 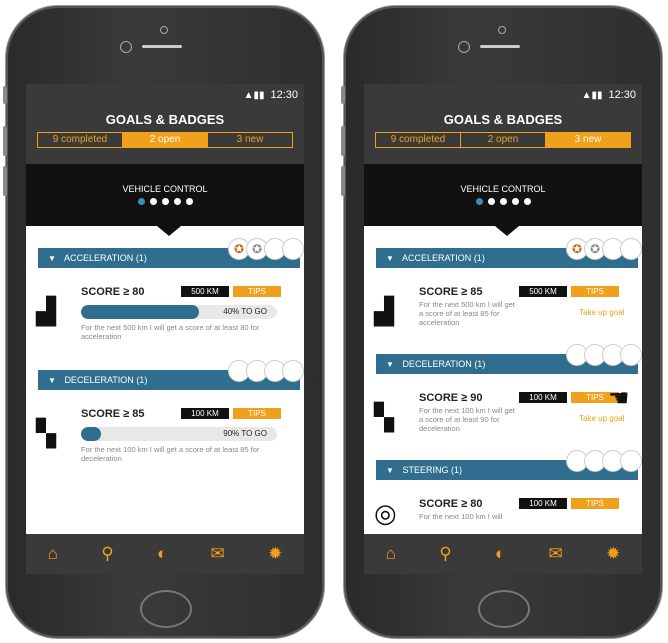 What do you see at coordinates (162, 46) in the screenshot?
I see `earpiece-speaker` at bounding box center [162, 46].